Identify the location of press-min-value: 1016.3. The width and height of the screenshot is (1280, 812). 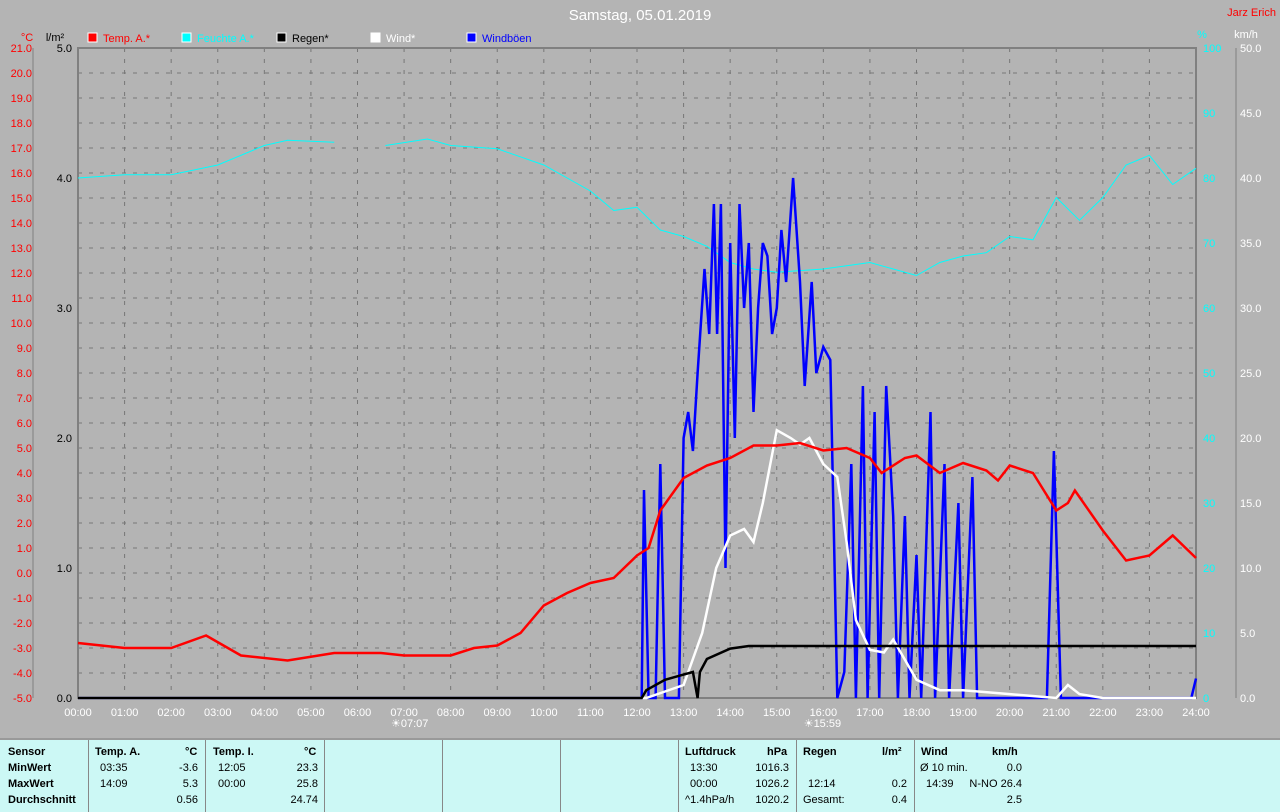
(772, 768).